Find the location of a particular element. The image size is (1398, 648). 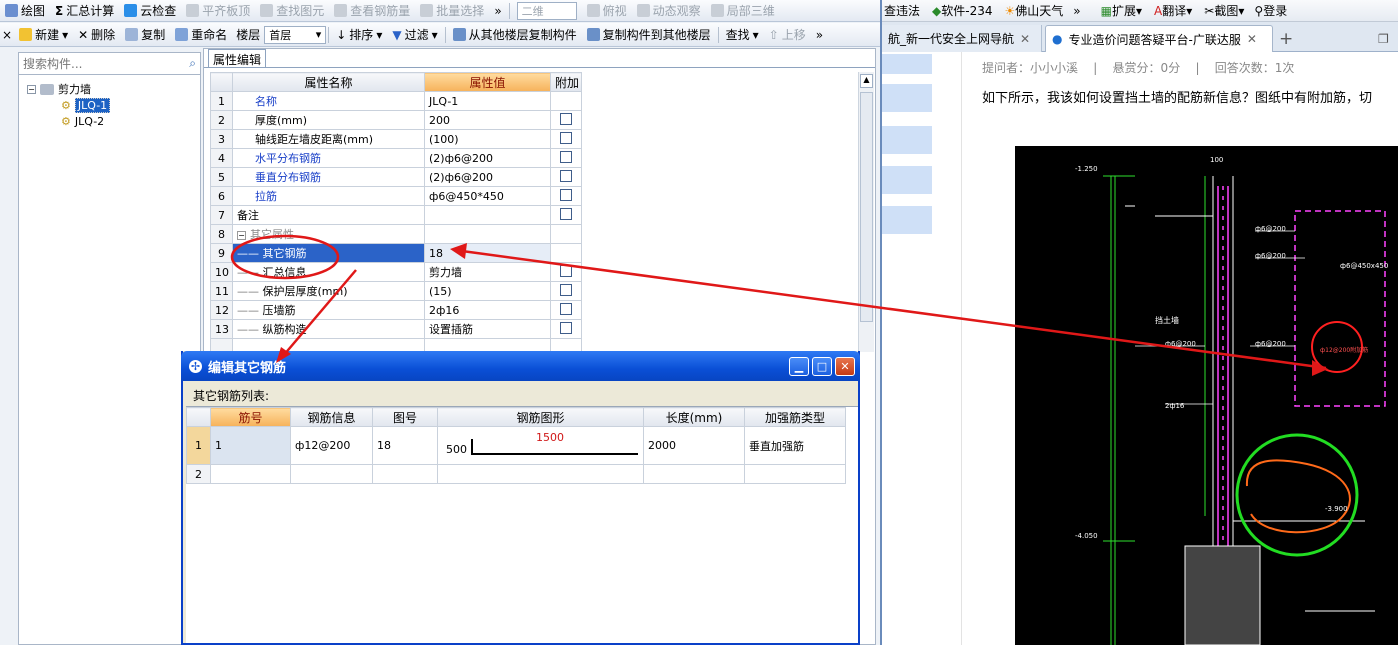

property-name-cell: 轴线距左墙皮距离(mm) is located at coordinates (328, 139).